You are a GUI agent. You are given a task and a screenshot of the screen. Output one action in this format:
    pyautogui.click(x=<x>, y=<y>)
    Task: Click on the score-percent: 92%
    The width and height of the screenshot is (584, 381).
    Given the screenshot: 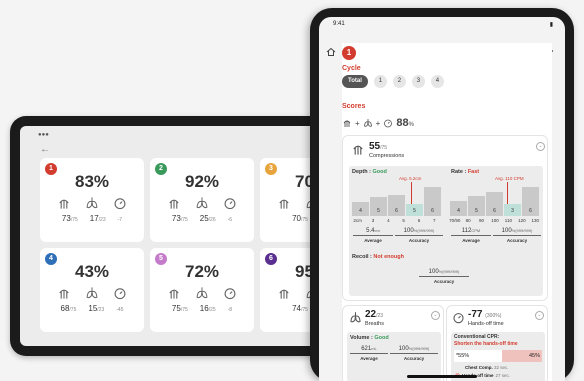 What is the action you would take?
    pyautogui.click(x=202, y=181)
    